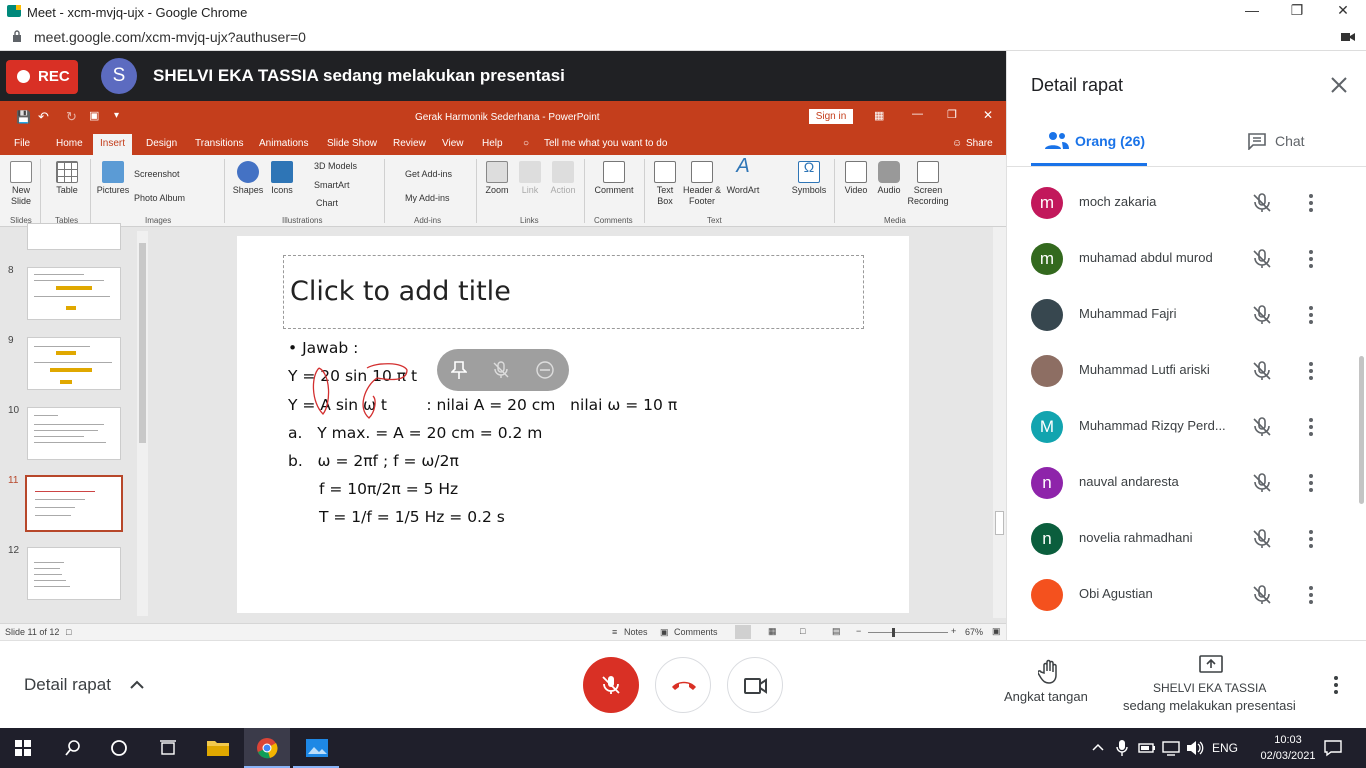 The image size is (1366, 768). What do you see at coordinates (316, 748) in the screenshot?
I see `photos-taskbar-button` at bounding box center [316, 748].